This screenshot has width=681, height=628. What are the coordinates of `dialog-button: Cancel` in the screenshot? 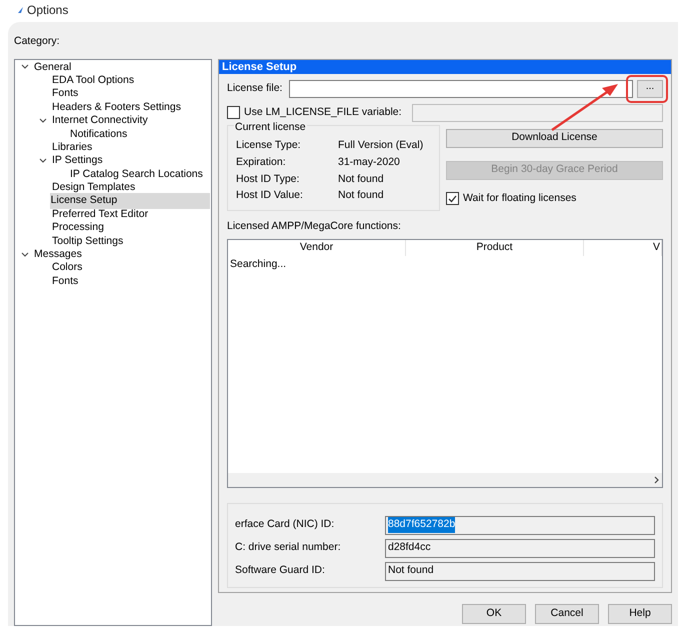 It's located at (567, 614).